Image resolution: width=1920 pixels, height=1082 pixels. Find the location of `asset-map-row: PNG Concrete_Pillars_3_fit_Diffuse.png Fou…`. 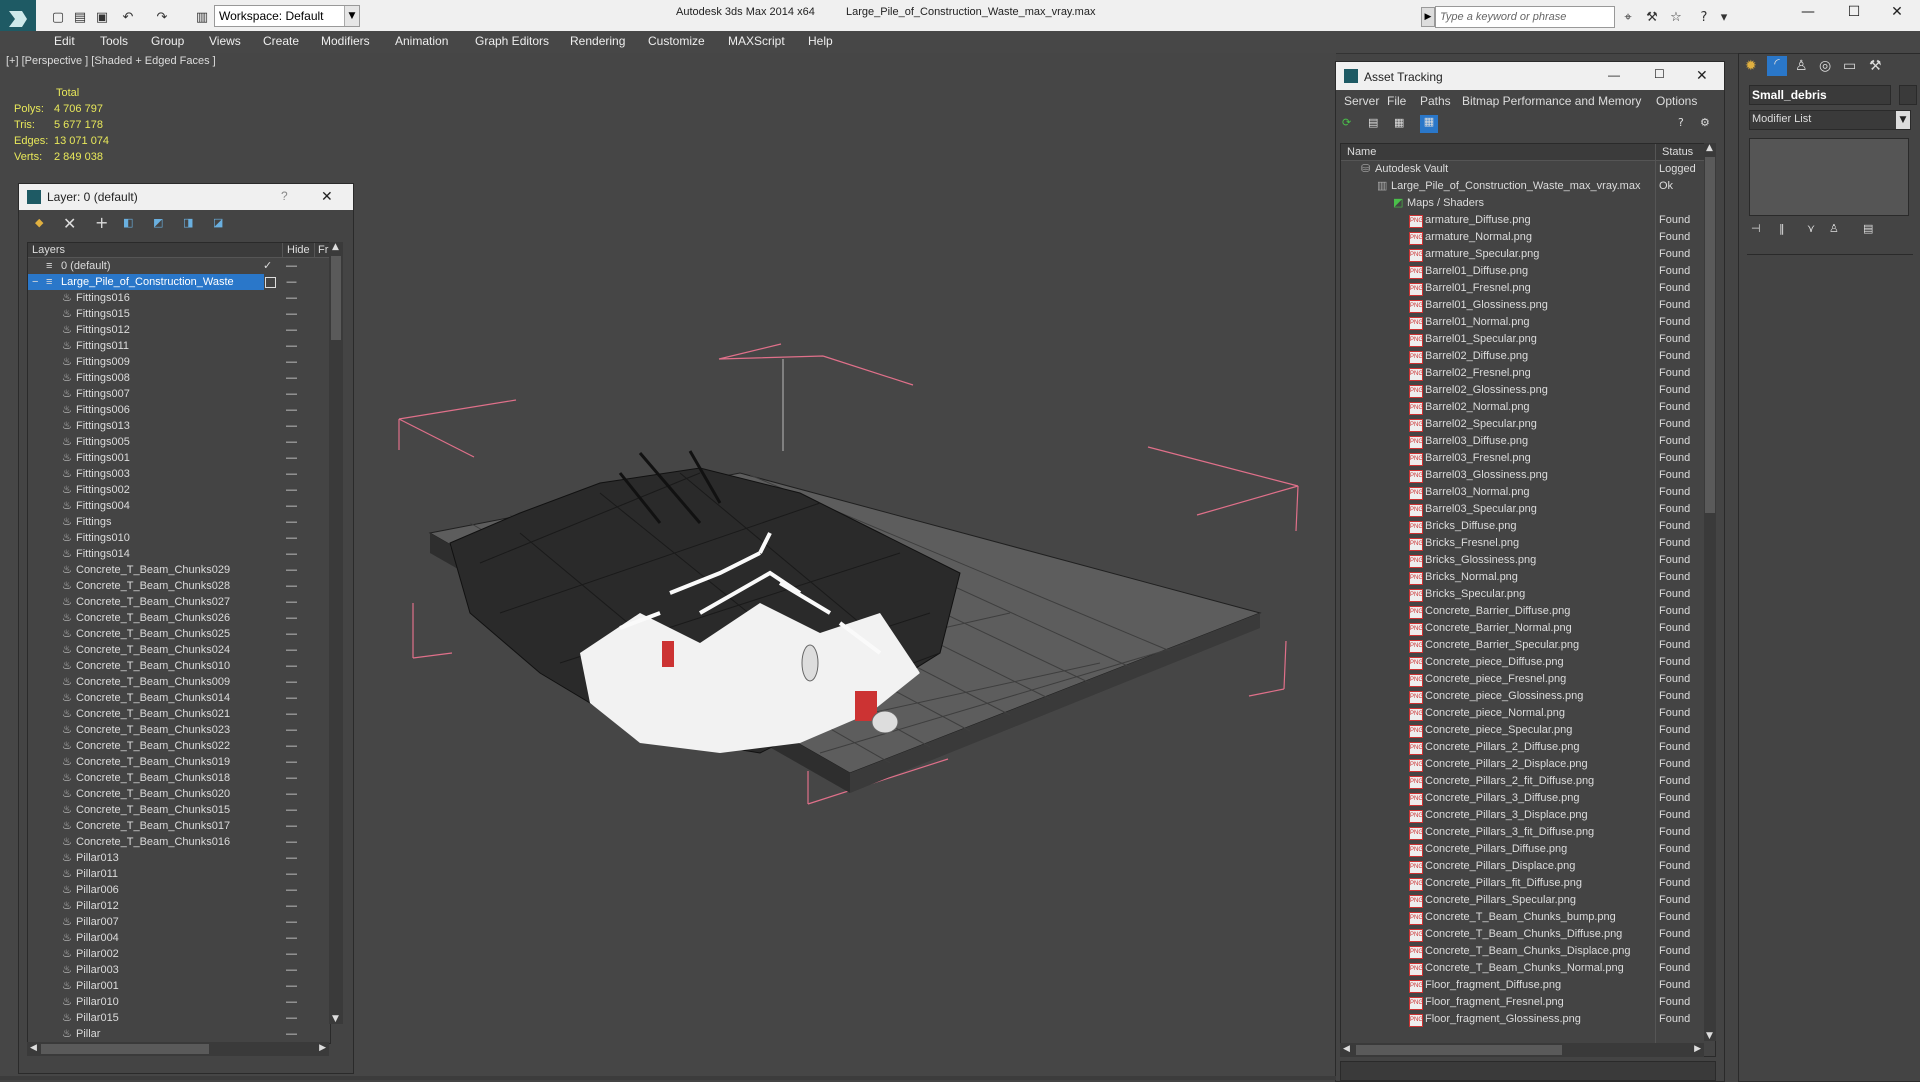

asset-map-row: PNG Concrete_Pillars_3_fit_Diffuse.png Fou… is located at coordinates (1528, 832).